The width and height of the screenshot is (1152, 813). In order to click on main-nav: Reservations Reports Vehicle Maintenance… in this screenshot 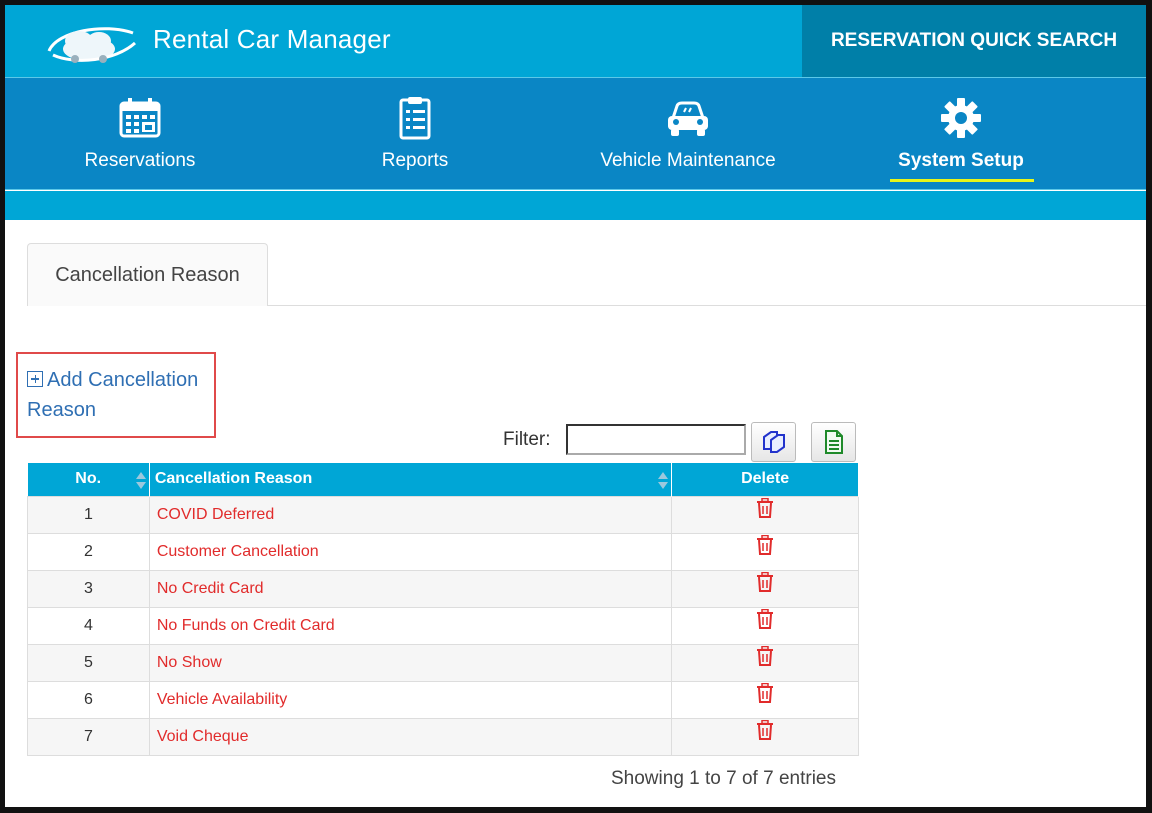, I will do `click(575, 134)`.